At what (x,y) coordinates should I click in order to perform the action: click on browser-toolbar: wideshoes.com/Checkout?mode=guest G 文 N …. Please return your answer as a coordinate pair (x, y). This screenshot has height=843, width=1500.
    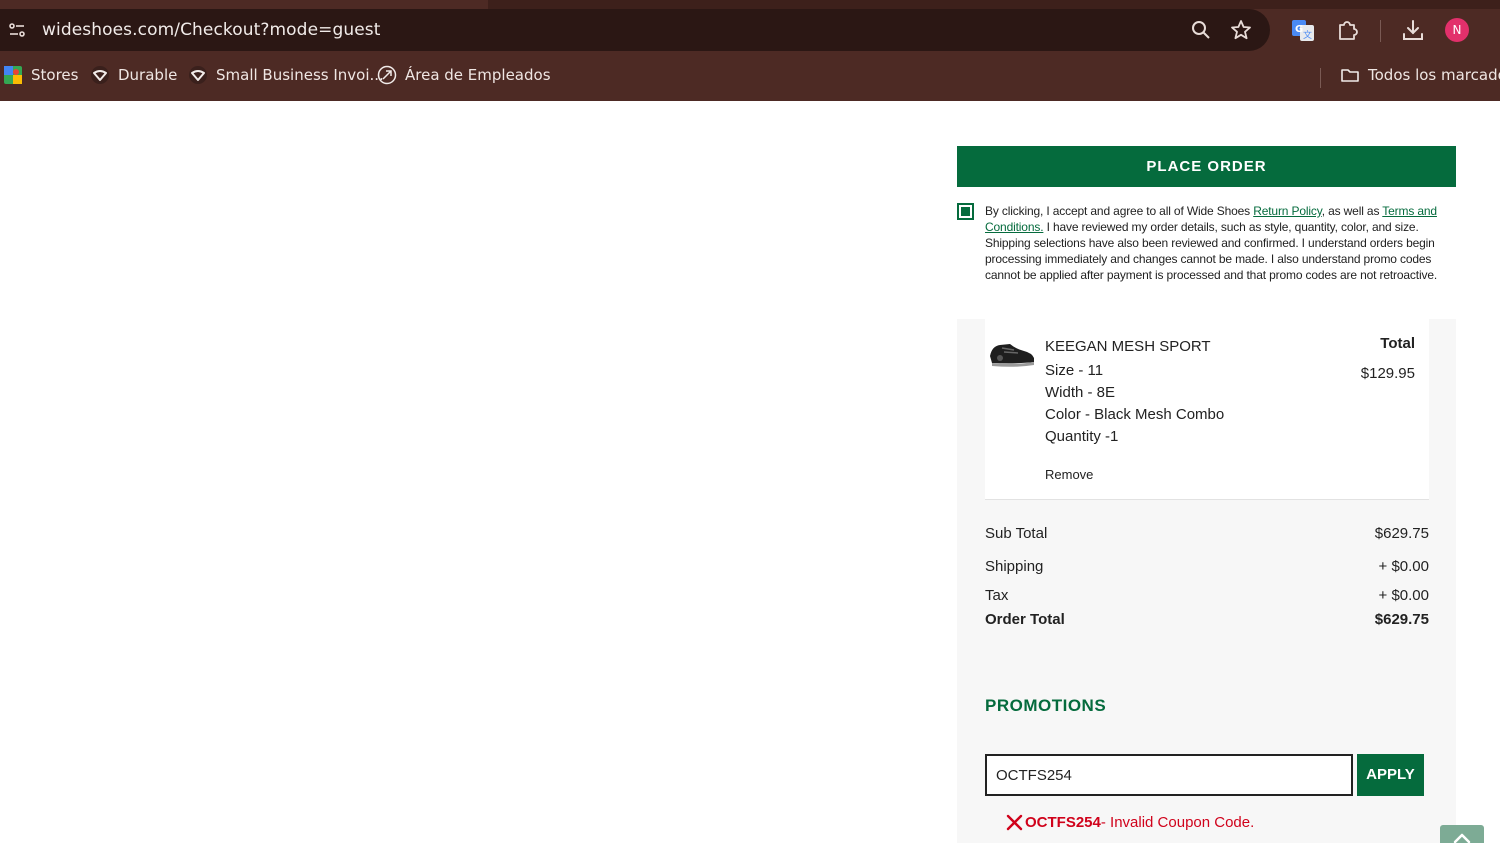
    Looking at the image, I should click on (750, 50).